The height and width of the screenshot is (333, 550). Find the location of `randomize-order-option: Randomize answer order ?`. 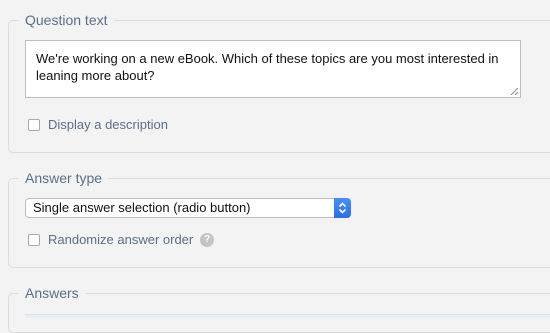

randomize-order-option: Randomize answer order ? is located at coordinates (121, 240).